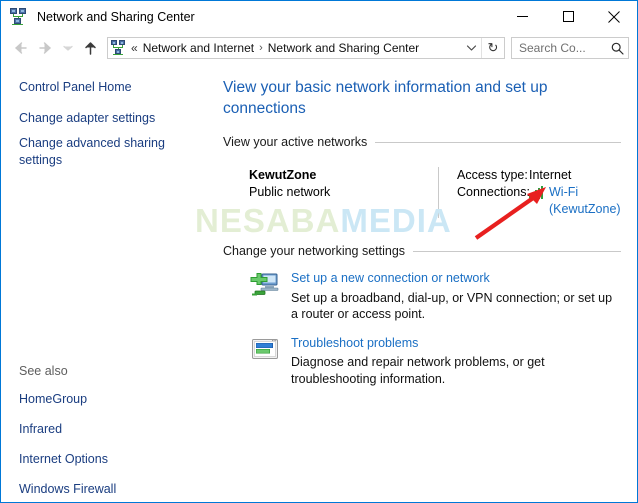  Describe the element at coordinates (522, 16) in the screenshot. I see `minimize-button` at that location.